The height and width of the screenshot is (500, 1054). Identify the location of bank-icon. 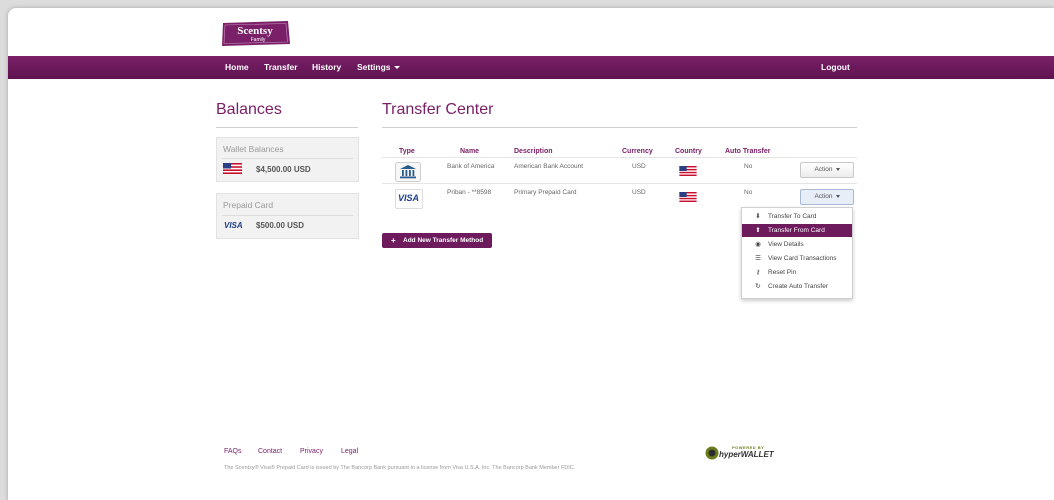
(408, 172).